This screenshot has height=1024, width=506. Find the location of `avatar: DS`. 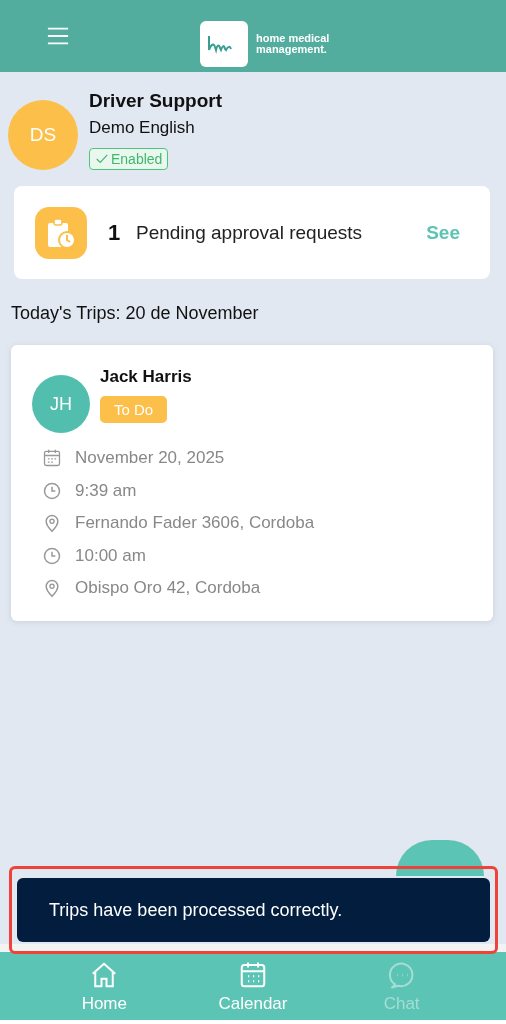

avatar: DS is located at coordinates (43, 135).